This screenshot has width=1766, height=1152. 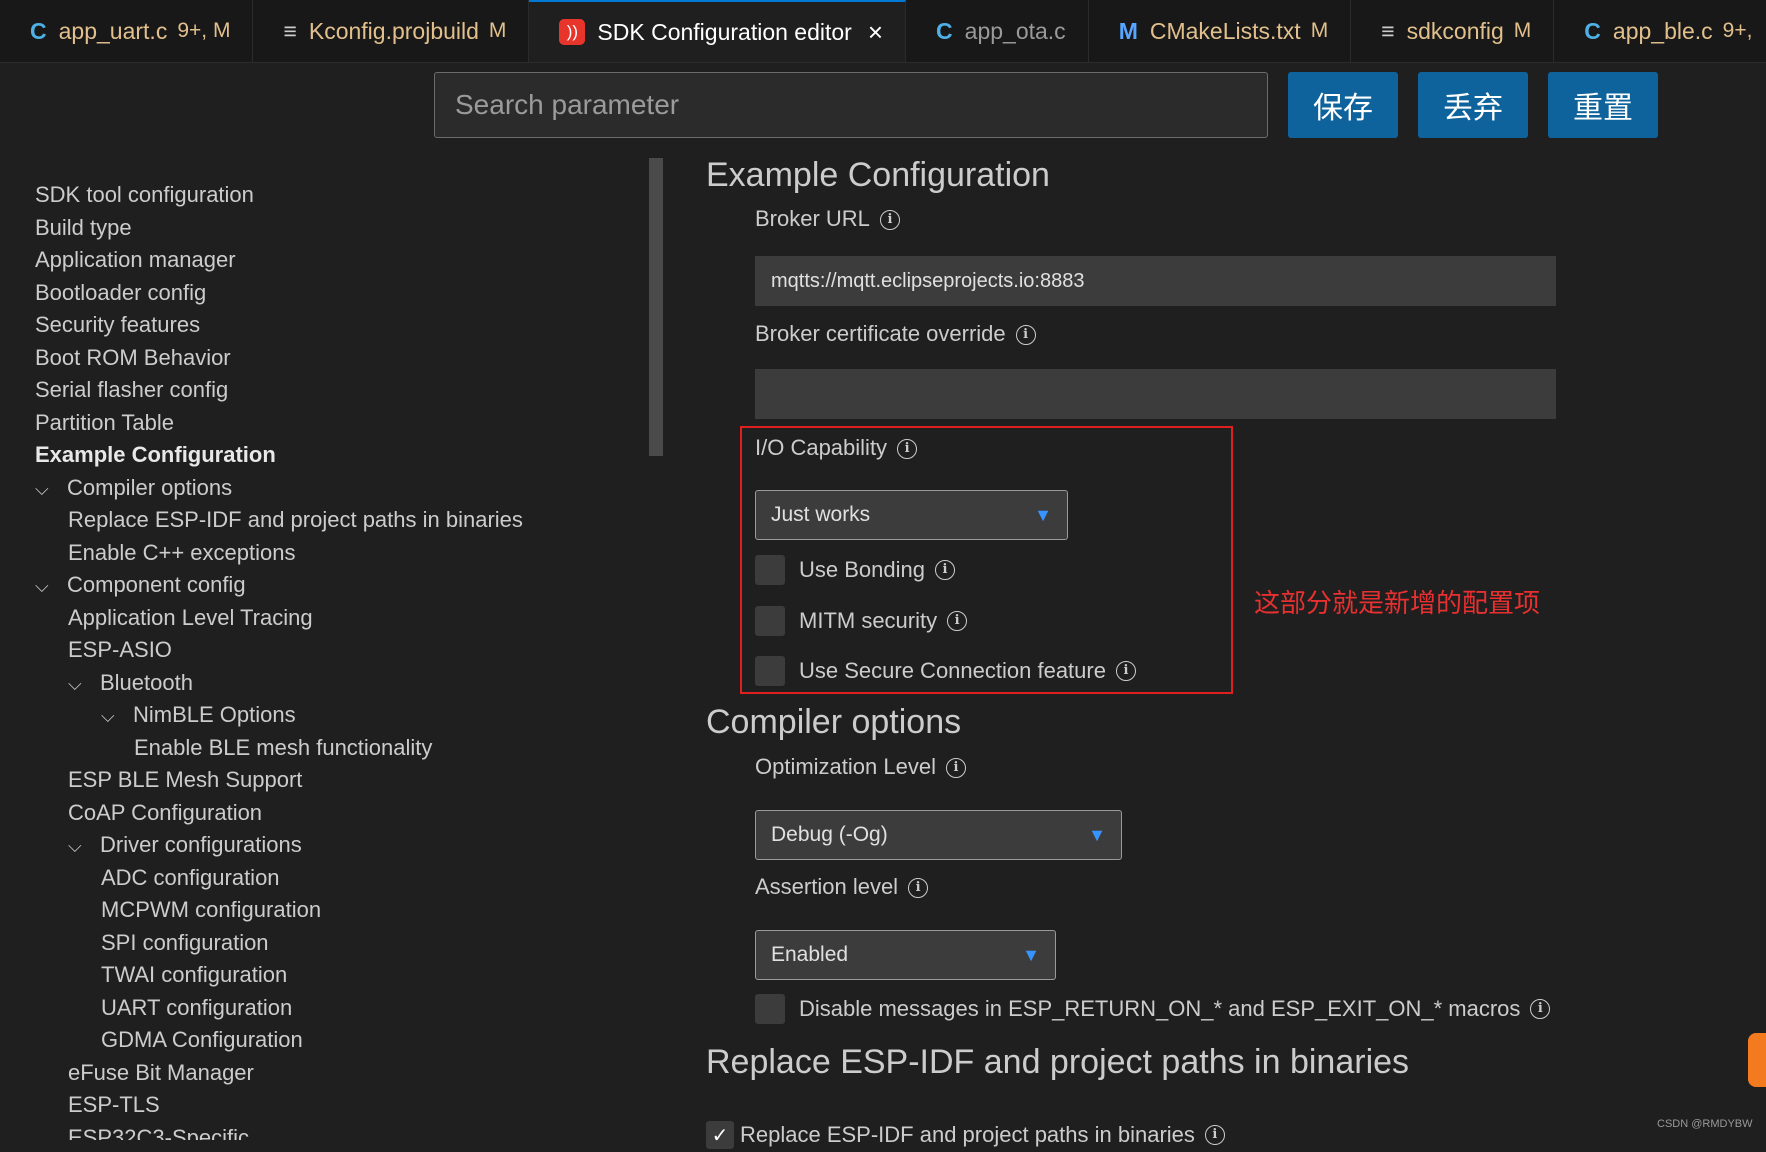 I want to click on select-value: Debug (-Og), so click(x=829, y=834).